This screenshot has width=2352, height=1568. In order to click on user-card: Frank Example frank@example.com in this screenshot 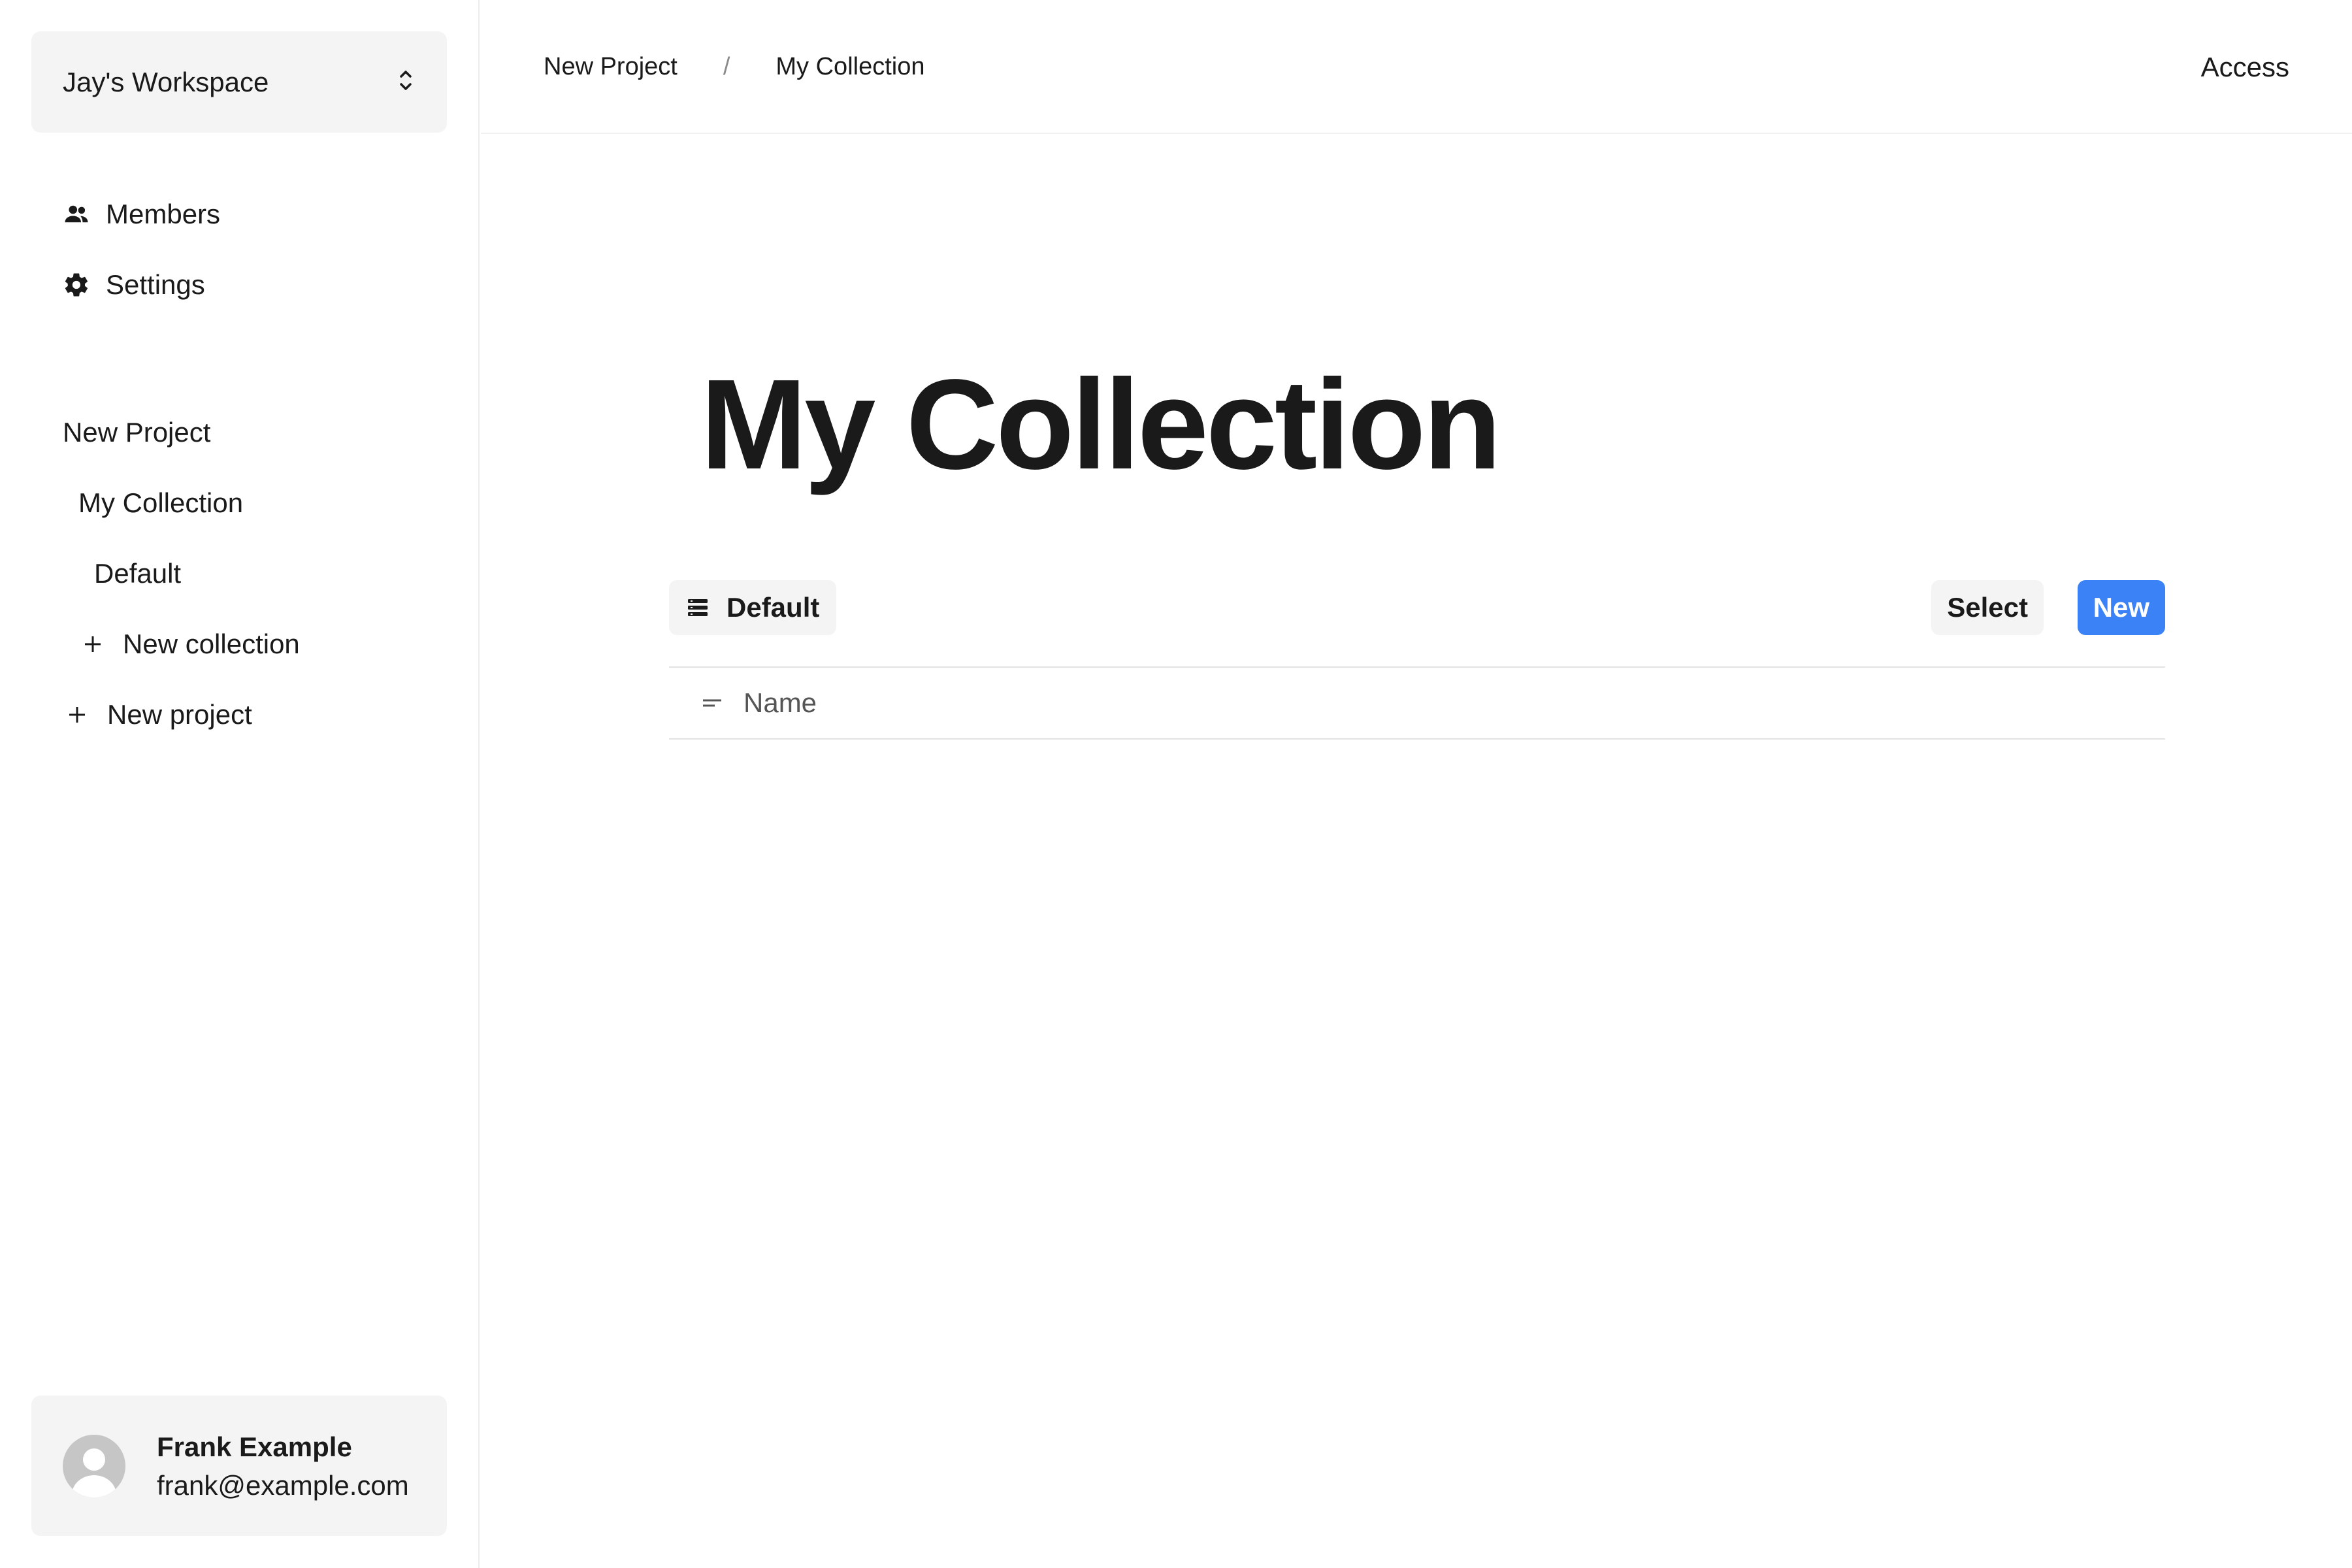, I will do `click(239, 1466)`.